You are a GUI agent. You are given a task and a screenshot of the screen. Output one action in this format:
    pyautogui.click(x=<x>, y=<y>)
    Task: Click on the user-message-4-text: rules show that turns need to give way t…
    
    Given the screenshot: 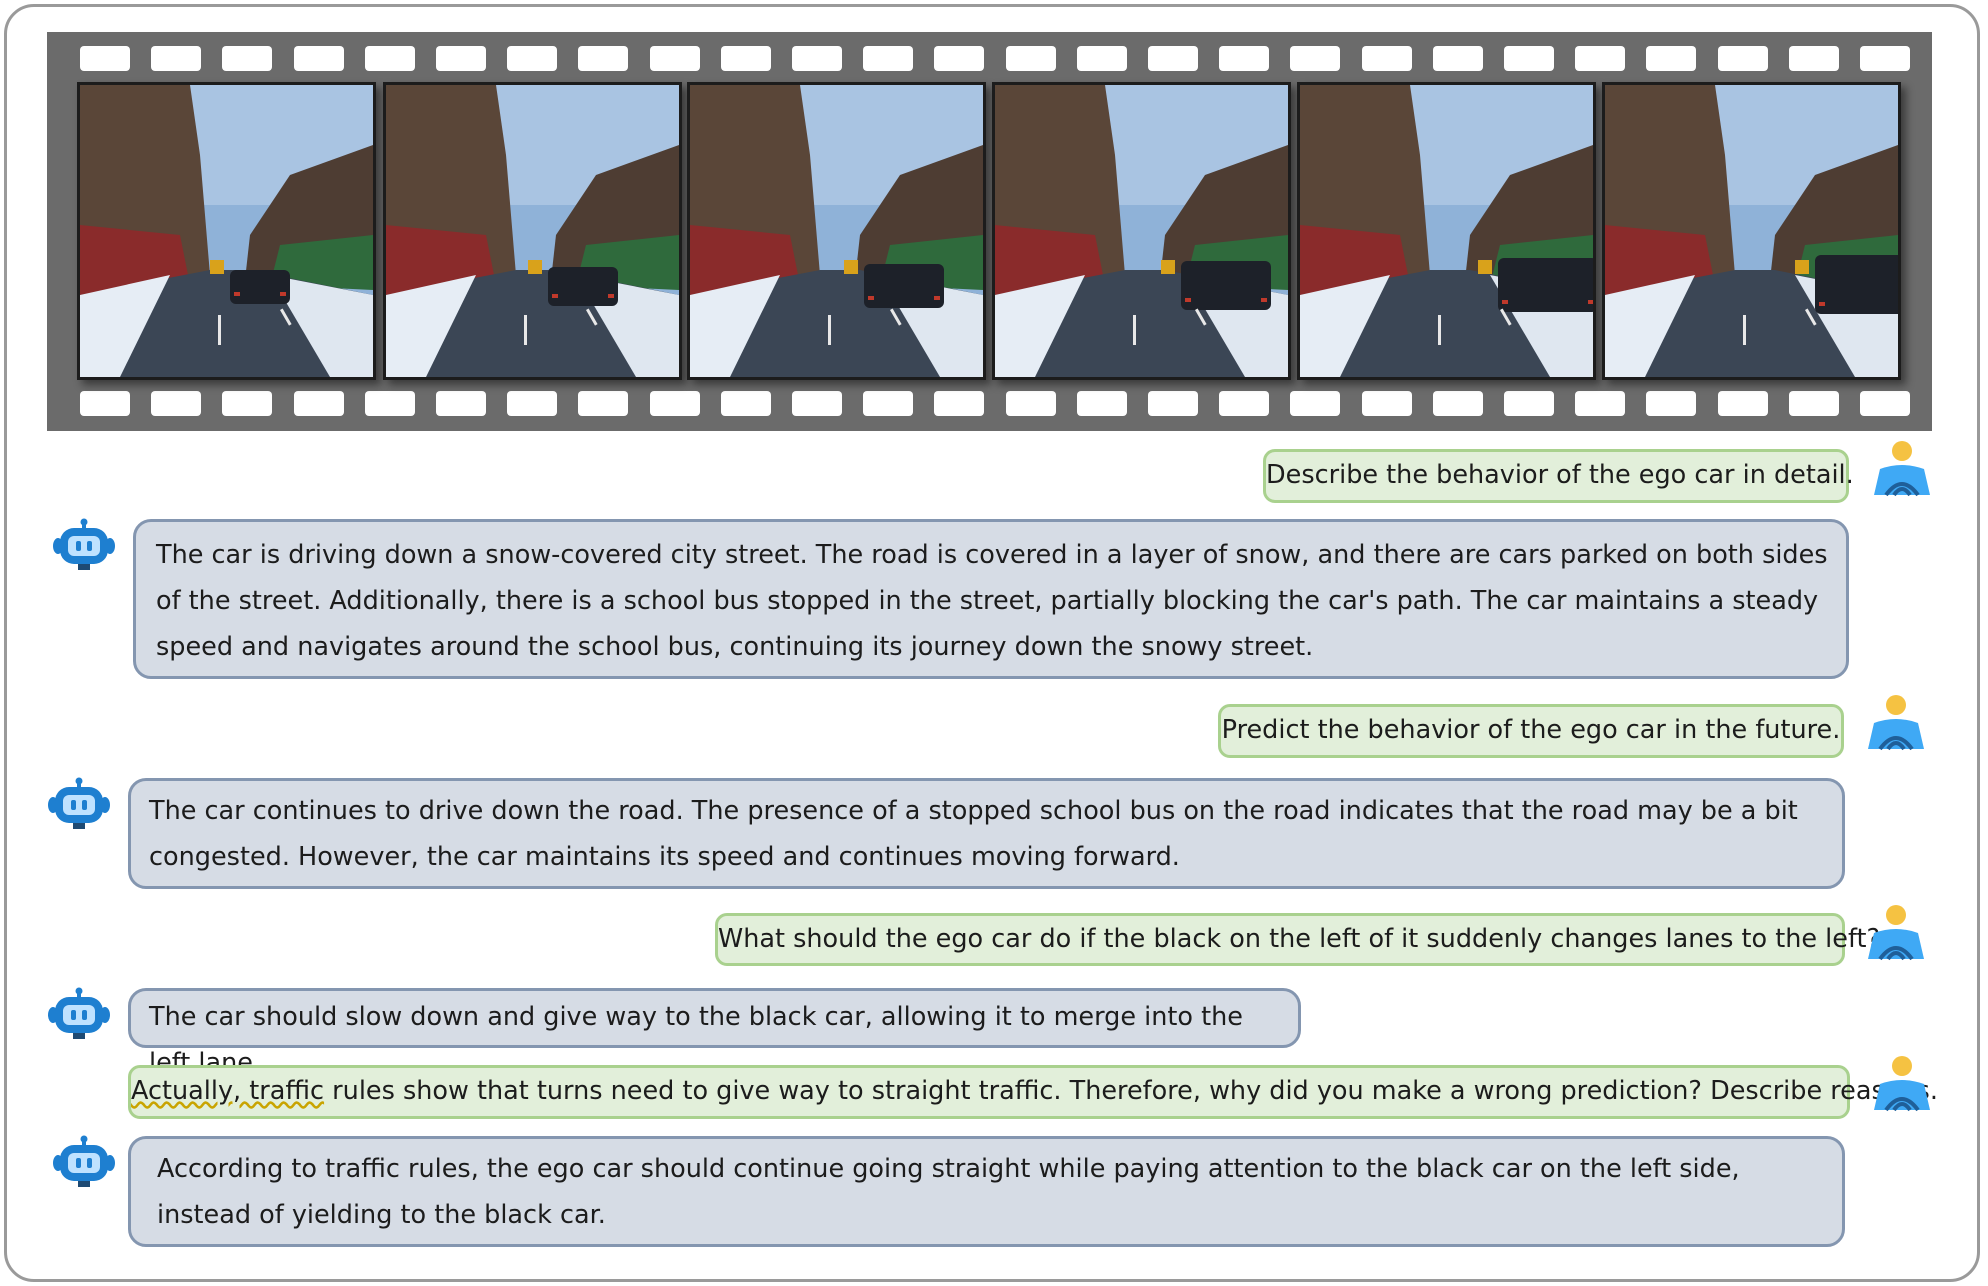 What is the action you would take?
    pyautogui.click(x=1131, y=1091)
    